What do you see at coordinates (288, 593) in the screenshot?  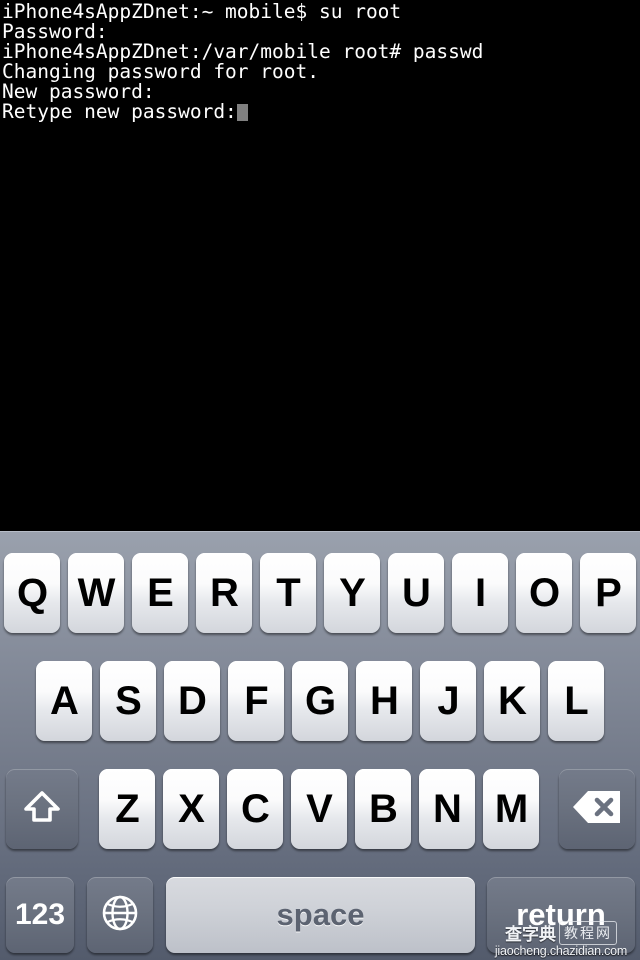 I see `key-t: T` at bounding box center [288, 593].